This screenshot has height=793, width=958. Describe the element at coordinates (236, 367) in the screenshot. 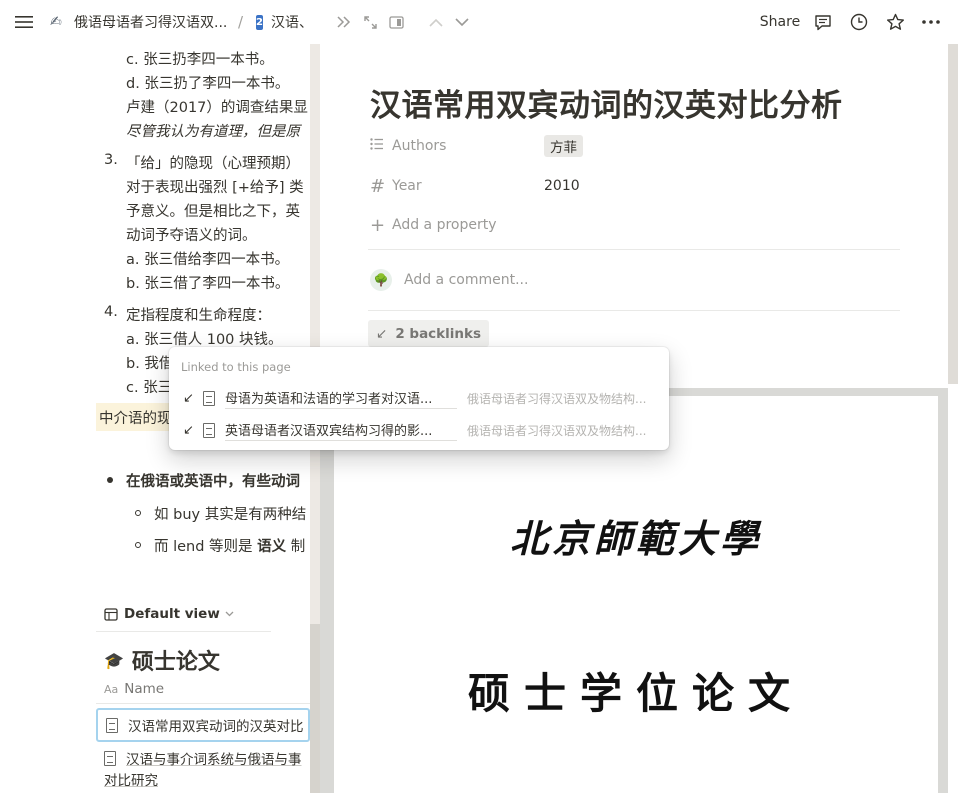

I see `popup-label: Linked to this page` at that location.